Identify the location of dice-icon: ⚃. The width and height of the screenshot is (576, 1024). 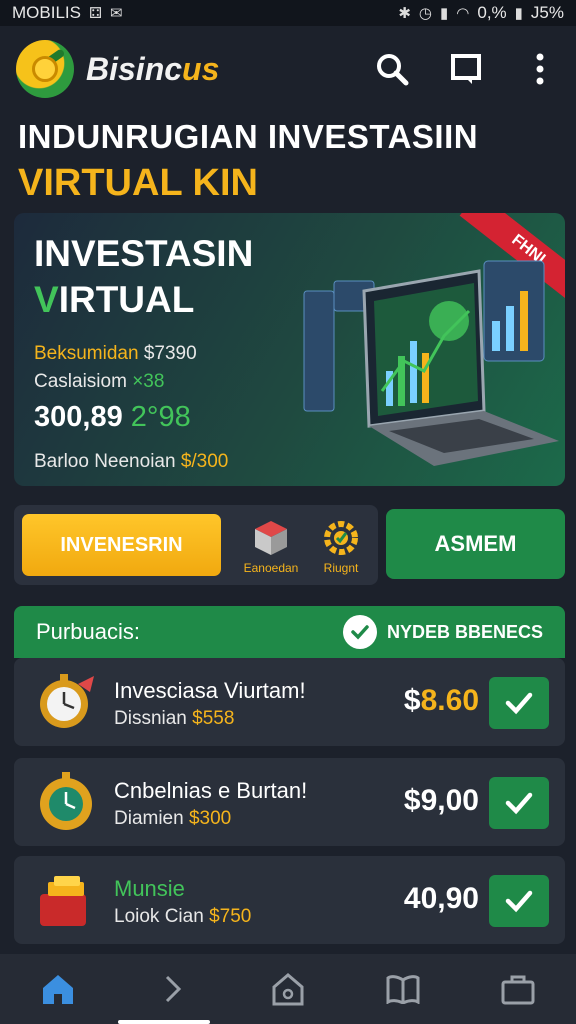
(95, 13).